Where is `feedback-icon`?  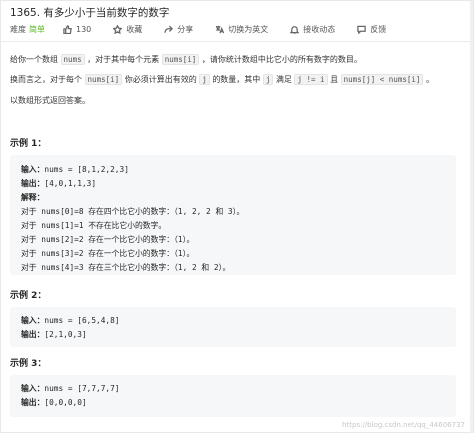
feedback-icon is located at coordinates (362, 29).